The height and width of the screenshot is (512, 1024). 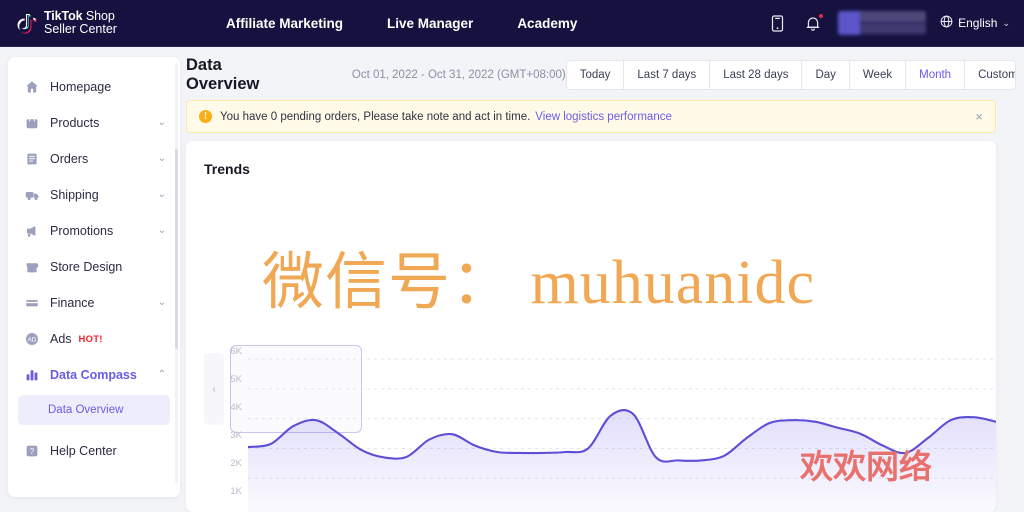 I want to click on warning-icon: !, so click(x=205, y=116).